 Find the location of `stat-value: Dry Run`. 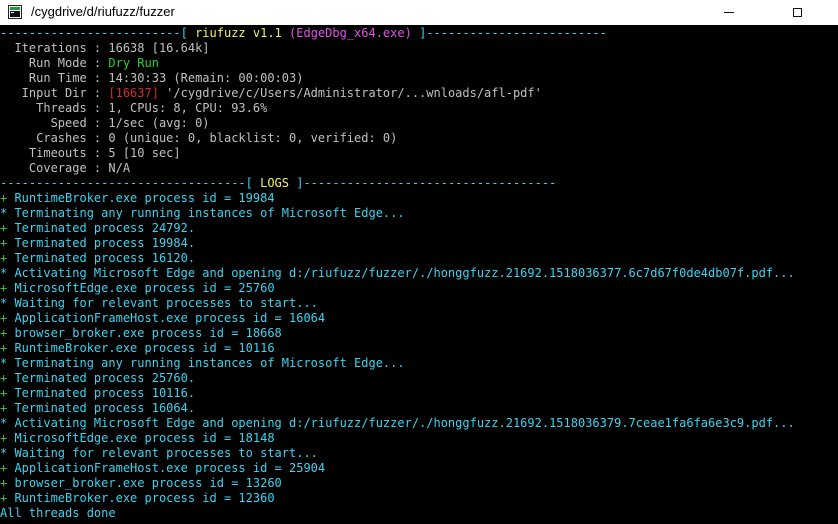

stat-value: Dry Run is located at coordinates (133, 63).